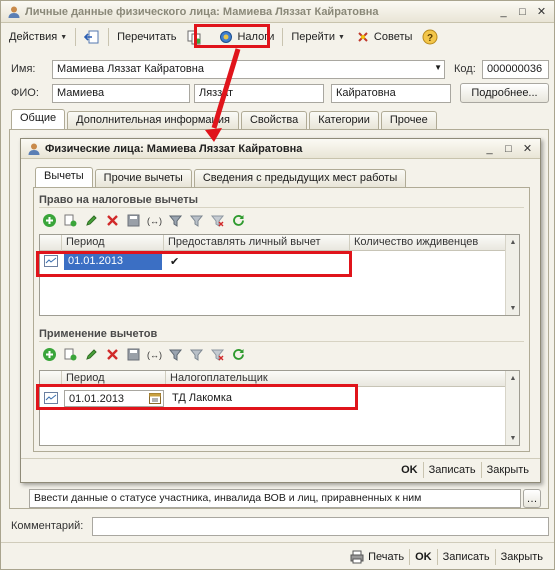 The image size is (555, 570). Describe the element at coordinates (320, 526) in the screenshot. I see `comment-input` at that location.